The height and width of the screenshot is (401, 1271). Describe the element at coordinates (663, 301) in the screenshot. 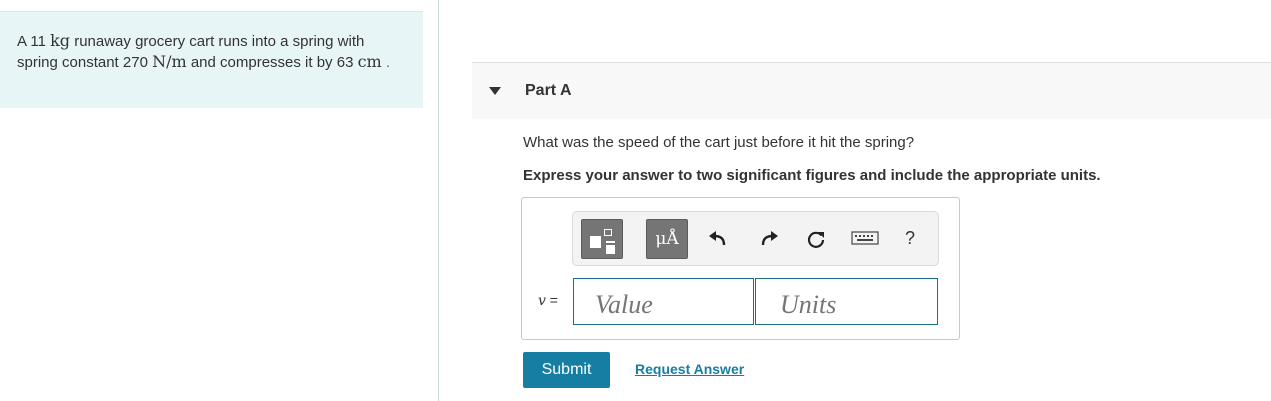

I see `value-input` at that location.